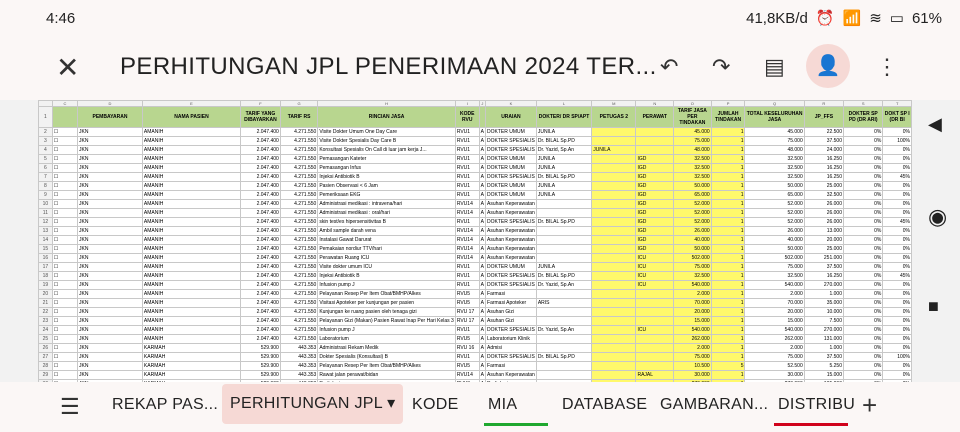 Image resolution: width=960 pixels, height=432 pixels. What do you see at coordinates (45, 117) in the screenshot?
I see `row-number: 1` at bounding box center [45, 117].